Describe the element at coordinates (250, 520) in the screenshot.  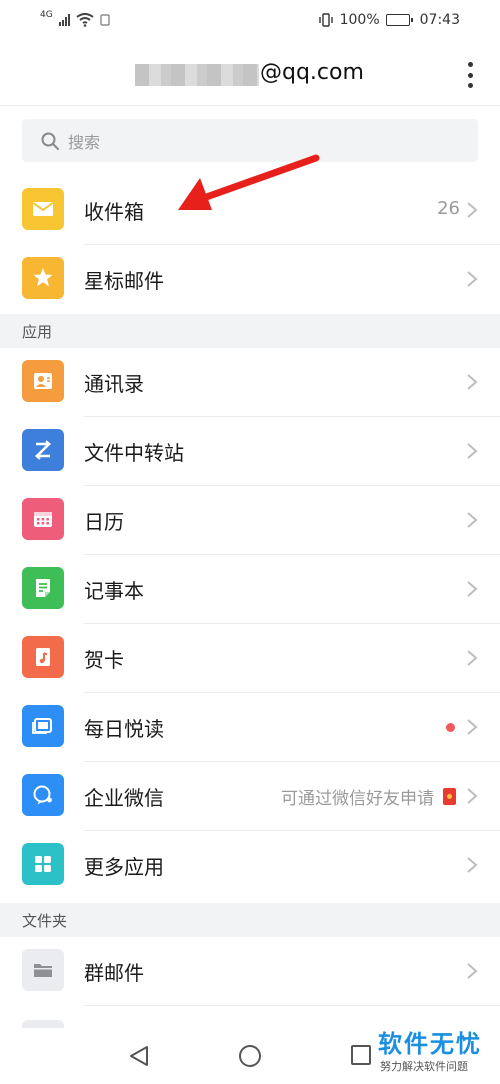
I see `list-item-calendar: 日历` at that location.